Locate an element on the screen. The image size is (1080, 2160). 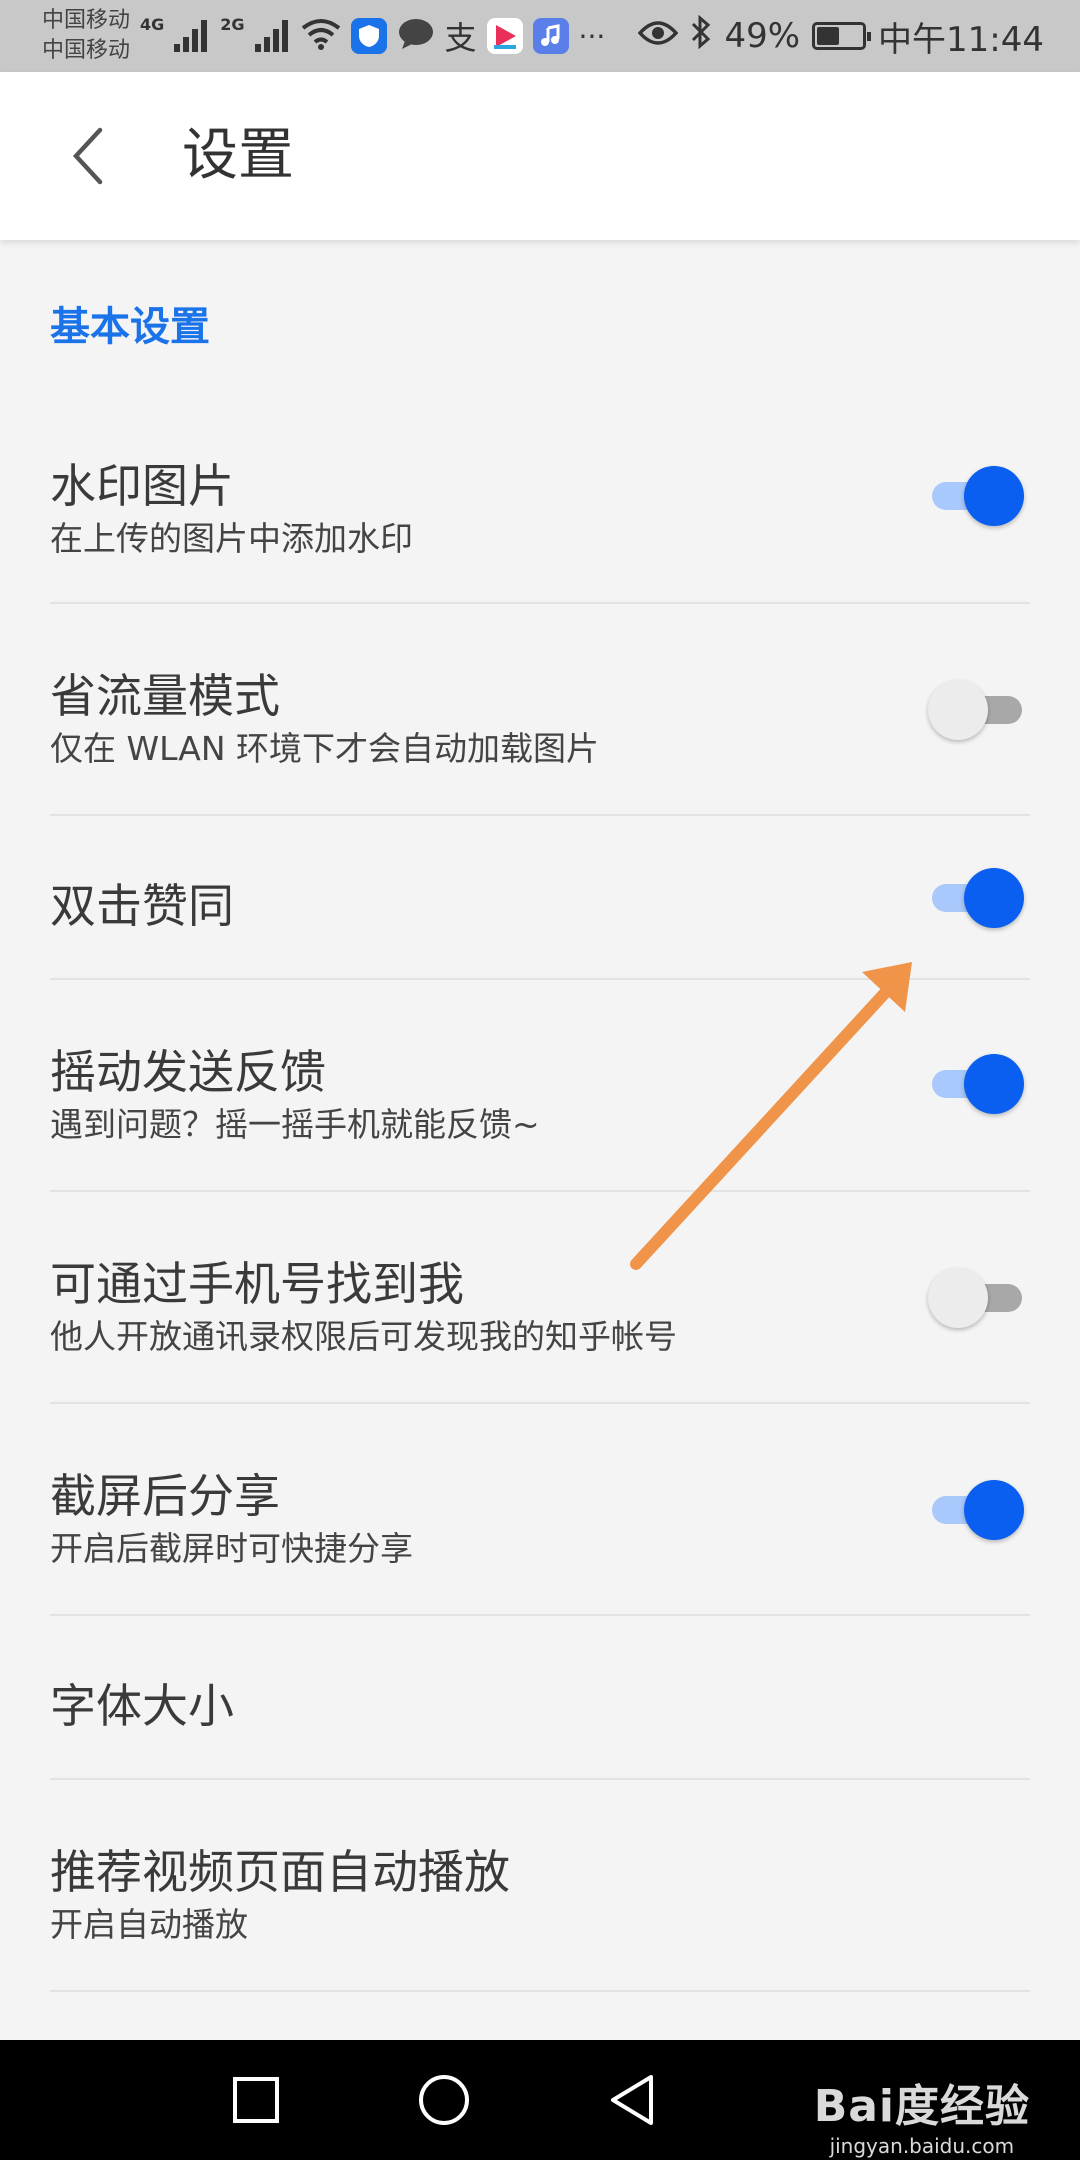
wifi-icon is located at coordinates (321, 36).